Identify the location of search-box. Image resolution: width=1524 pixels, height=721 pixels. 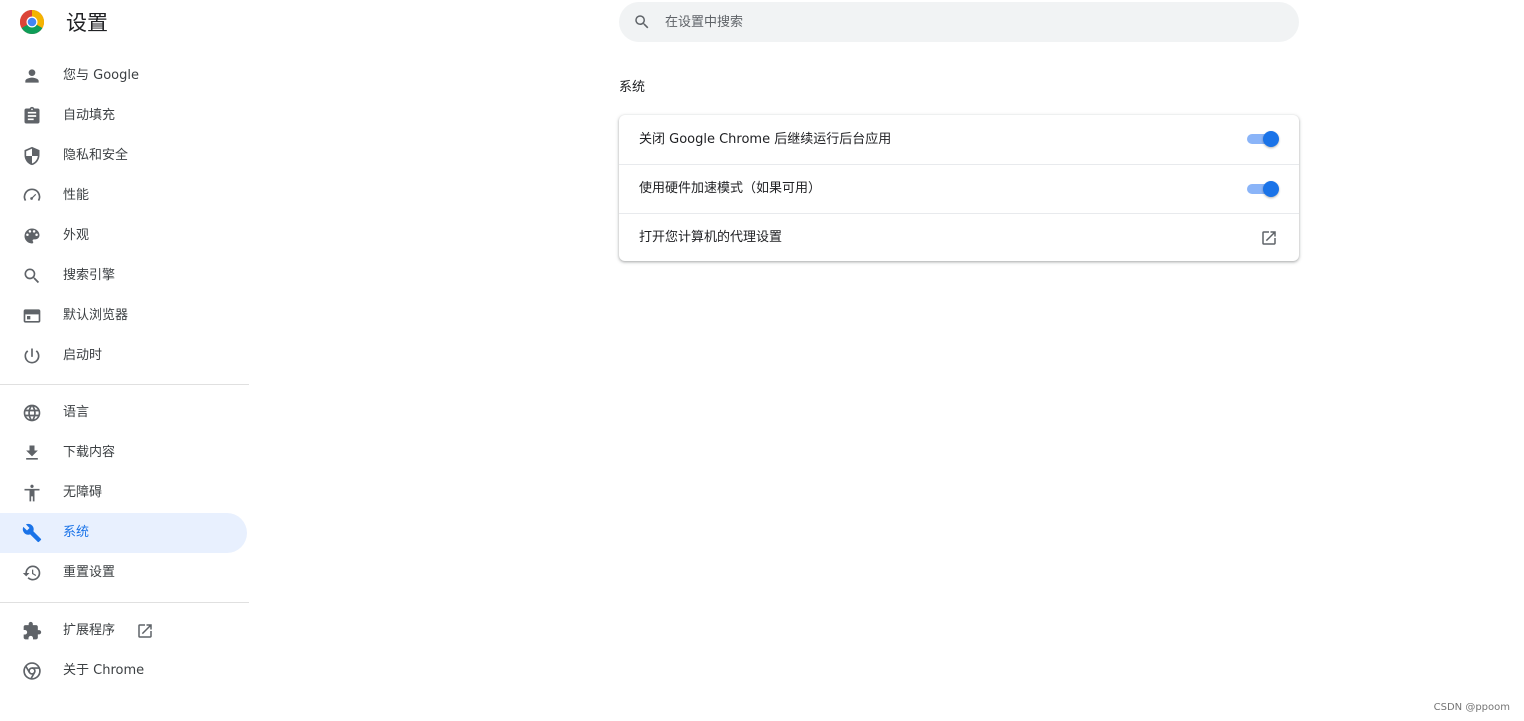
(959, 22).